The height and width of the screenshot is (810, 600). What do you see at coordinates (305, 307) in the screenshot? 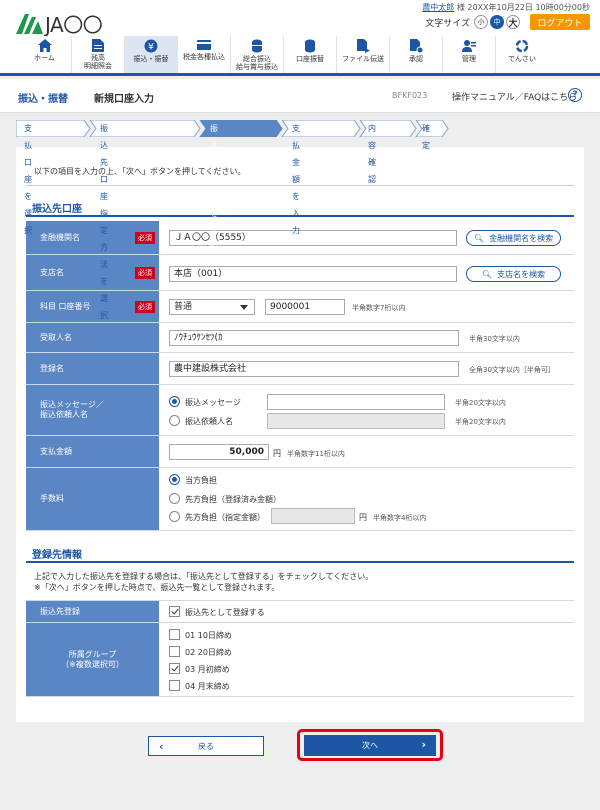
I see `account-number-input: 9000001` at bounding box center [305, 307].